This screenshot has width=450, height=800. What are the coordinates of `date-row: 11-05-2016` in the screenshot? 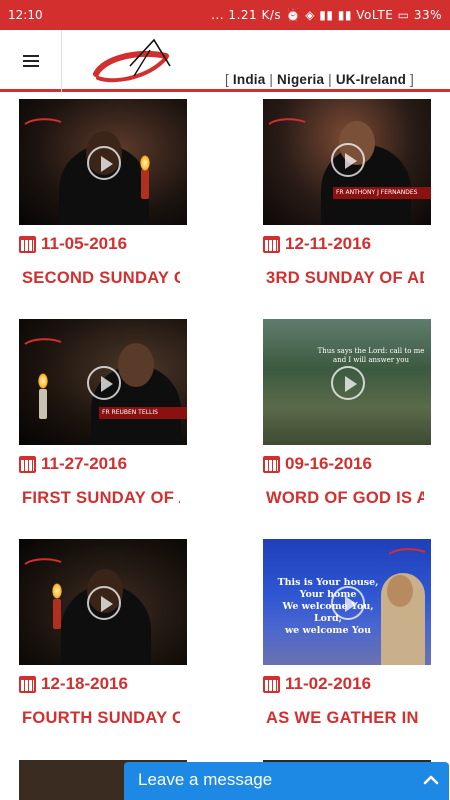 It's located at (73, 244).